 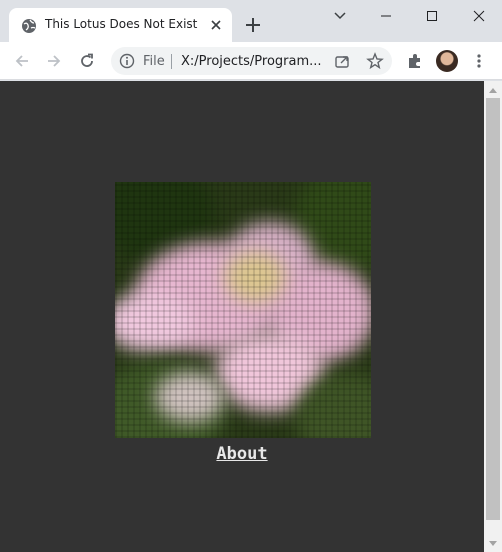 I want to click on more-vertical-icon, so click(x=479, y=61).